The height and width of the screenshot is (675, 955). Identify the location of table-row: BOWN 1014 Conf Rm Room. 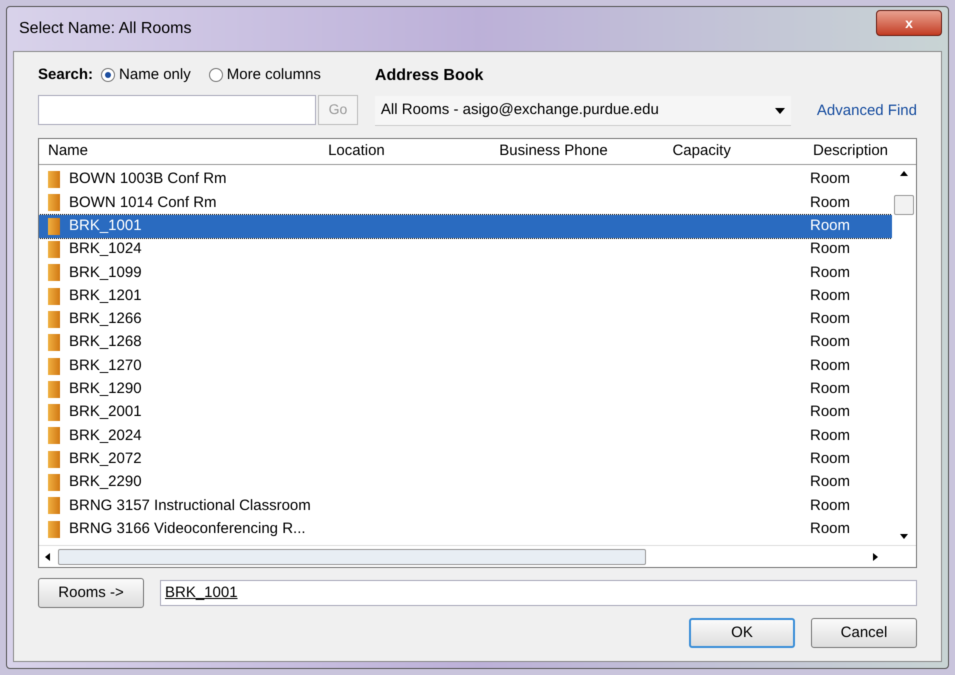
(465, 203).